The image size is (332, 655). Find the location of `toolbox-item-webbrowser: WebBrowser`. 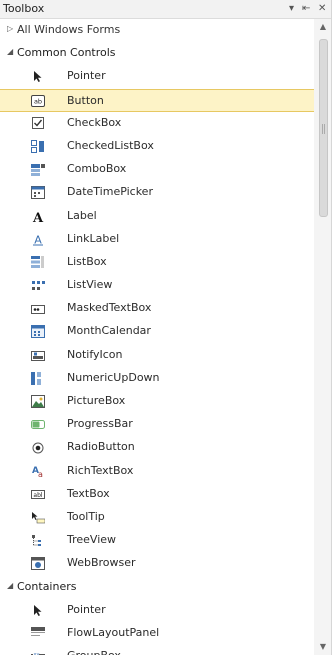

toolbox-item-webbrowser: WebBrowser is located at coordinates (157, 563).